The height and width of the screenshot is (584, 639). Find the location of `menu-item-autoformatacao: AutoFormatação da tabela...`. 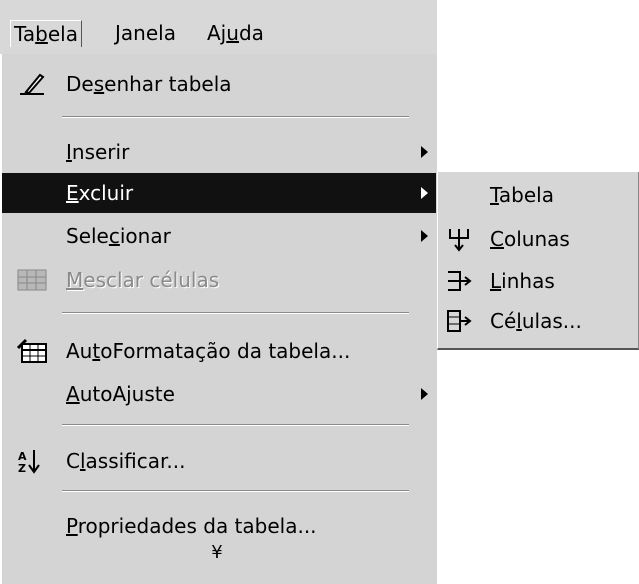

menu-item-autoformatacao: AutoFormatação da tabela... is located at coordinates (219, 351).